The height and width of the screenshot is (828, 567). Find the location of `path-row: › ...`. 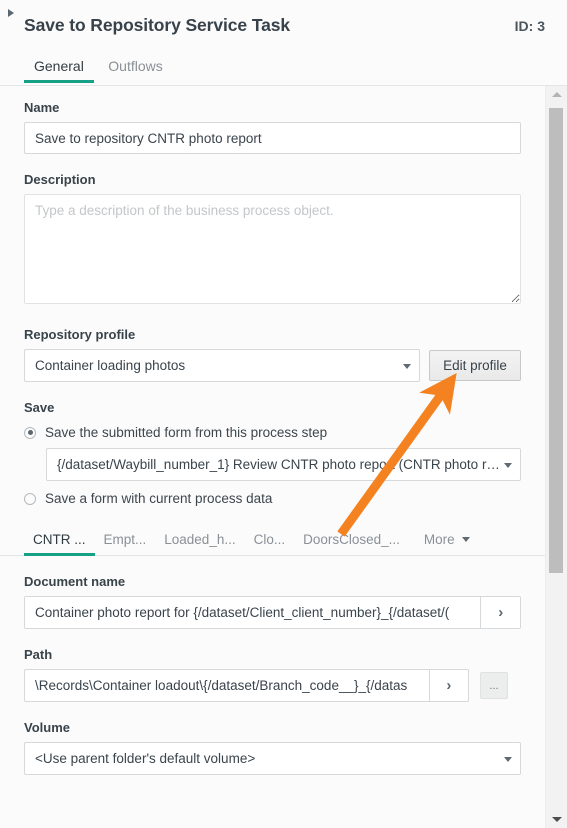

path-row: › ... is located at coordinates (272, 685).